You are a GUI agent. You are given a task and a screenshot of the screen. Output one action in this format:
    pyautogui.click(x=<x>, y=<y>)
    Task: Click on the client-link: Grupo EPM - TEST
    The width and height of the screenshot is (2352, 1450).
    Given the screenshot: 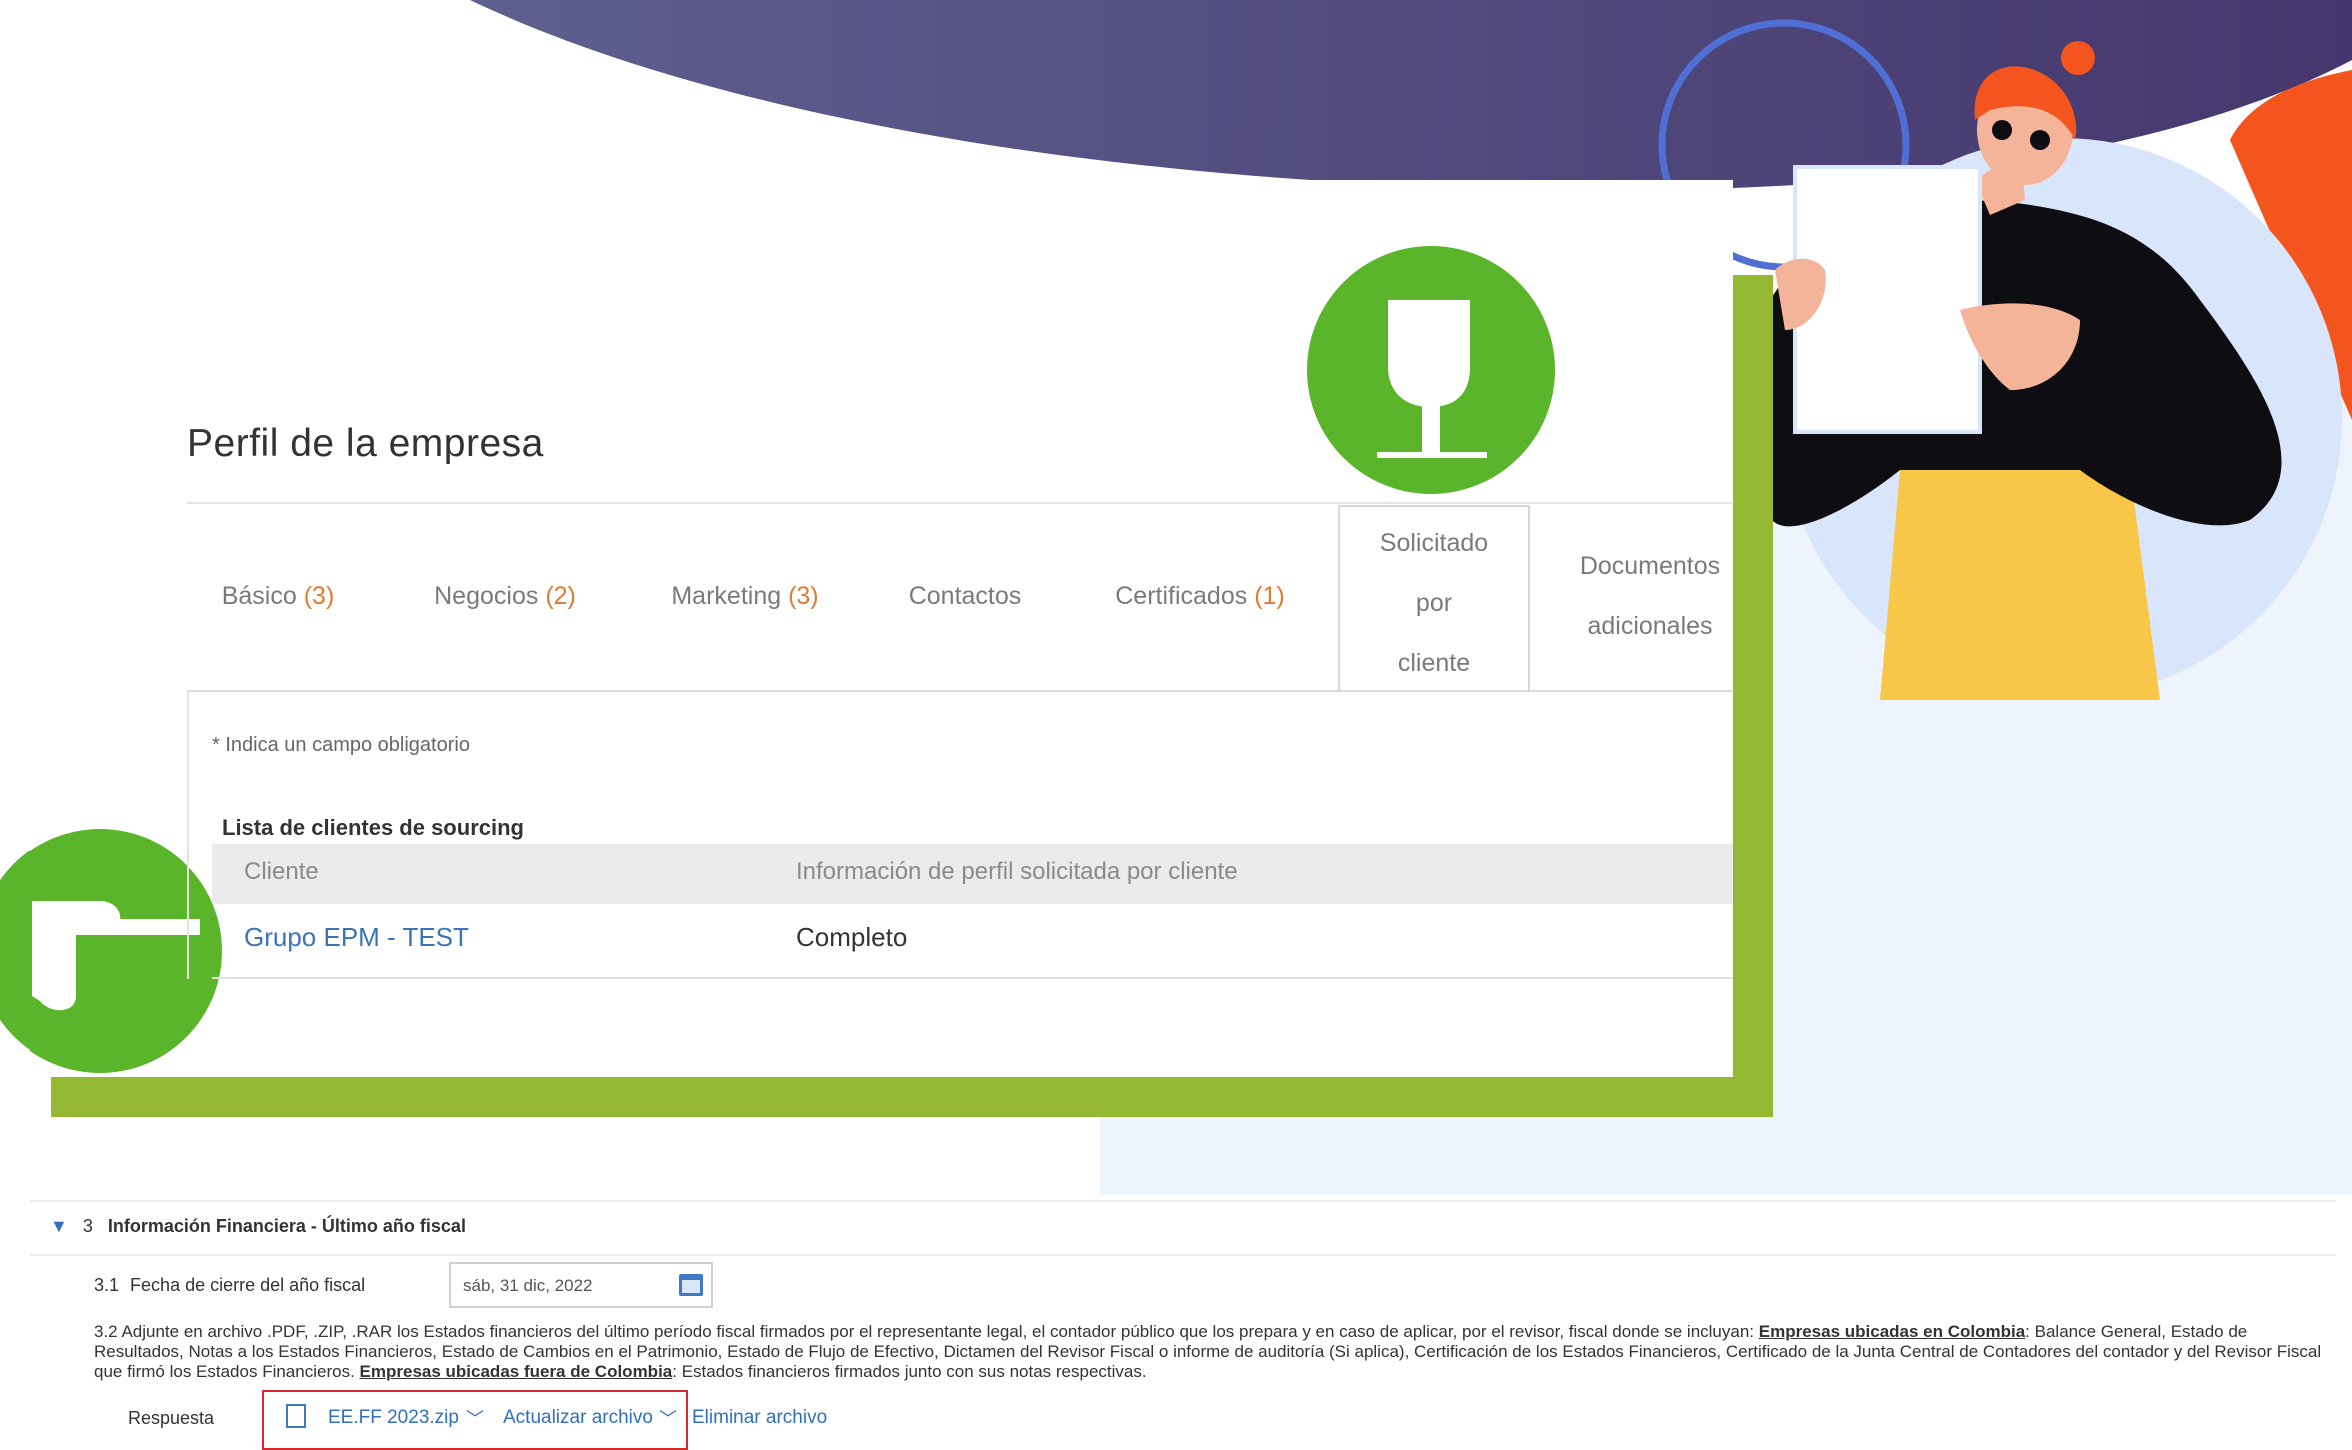 What is the action you would take?
    pyautogui.click(x=356, y=937)
    